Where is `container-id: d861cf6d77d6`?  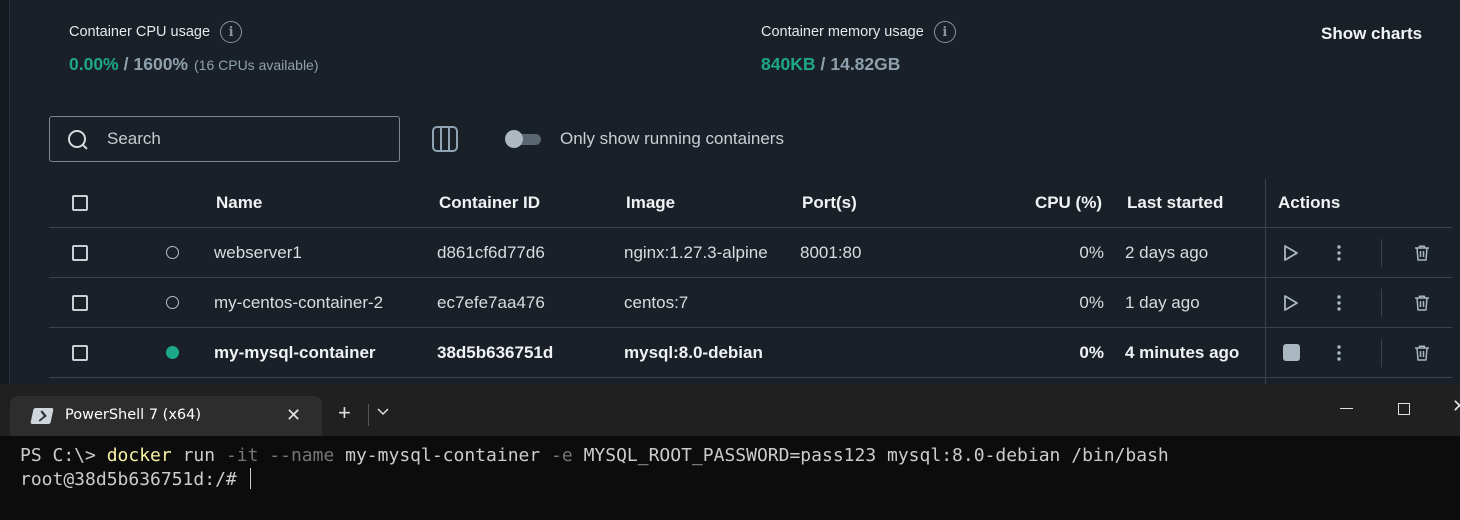
container-id: d861cf6d77d6 is located at coordinates (491, 252).